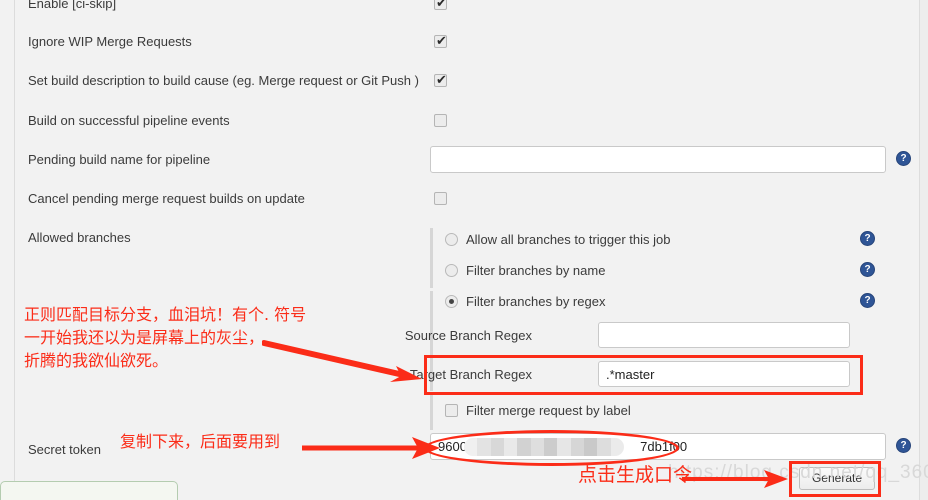 This screenshot has width=928, height=500. What do you see at coordinates (64, 449) in the screenshot?
I see `label-secret-token: Secret token` at bounding box center [64, 449].